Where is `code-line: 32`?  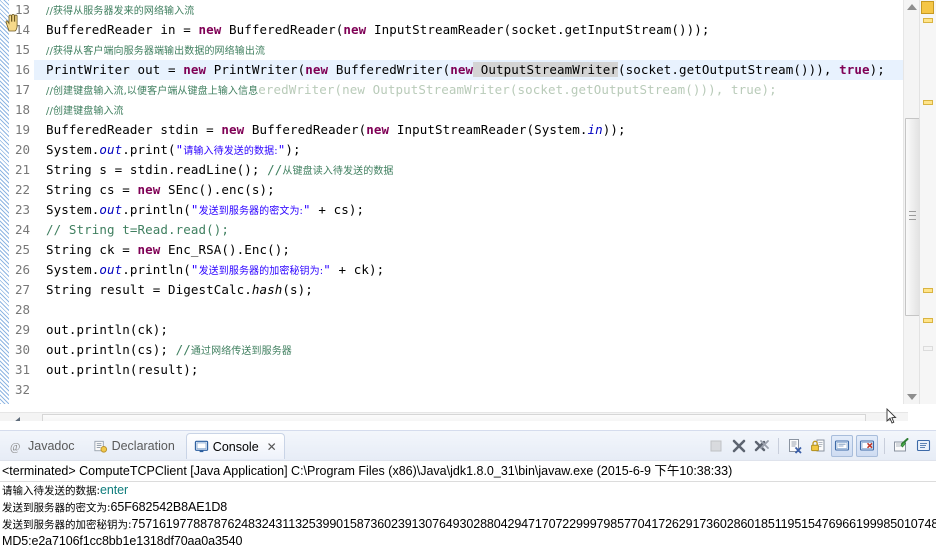
code-line: 32 is located at coordinates (454, 390).